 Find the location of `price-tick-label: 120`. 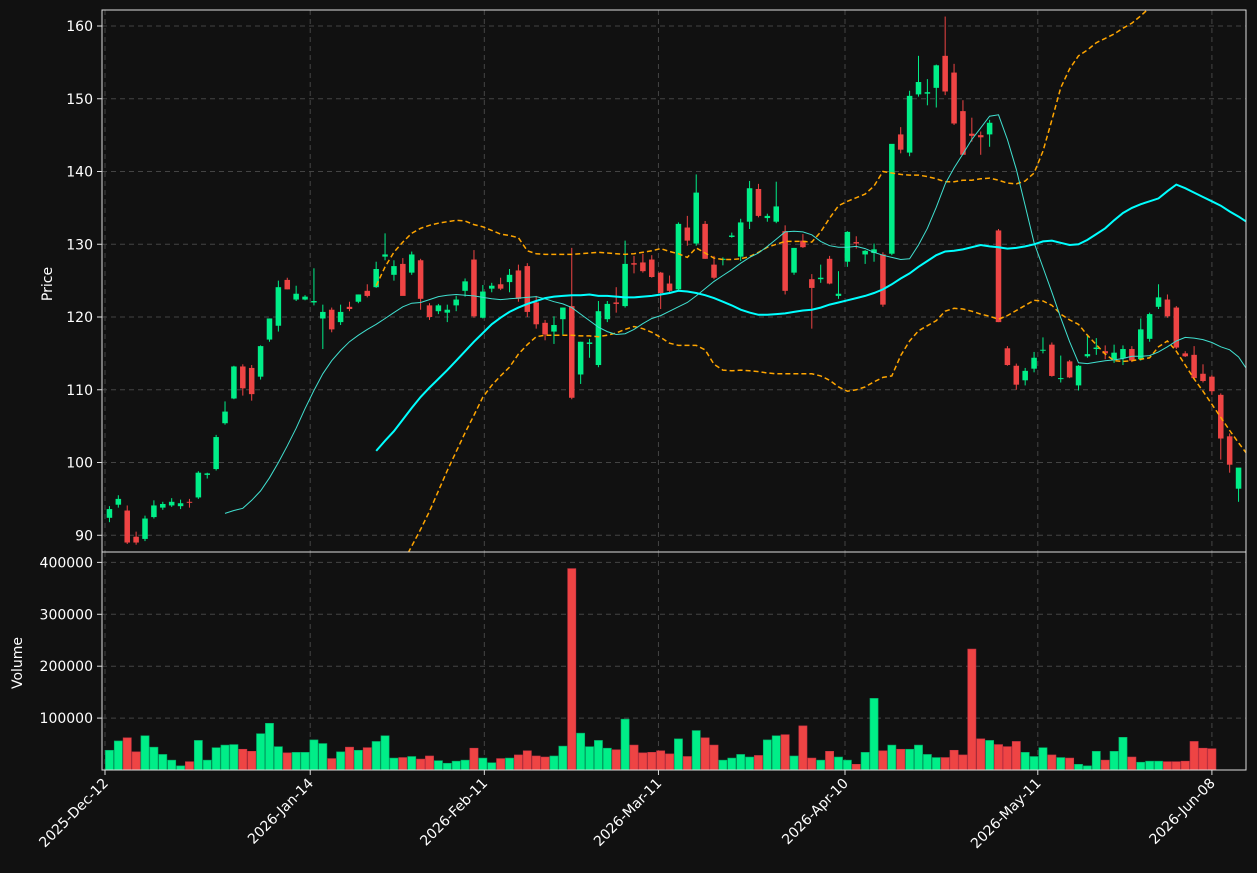

price-tick-label: 120 is located at coordinates (79, 318).